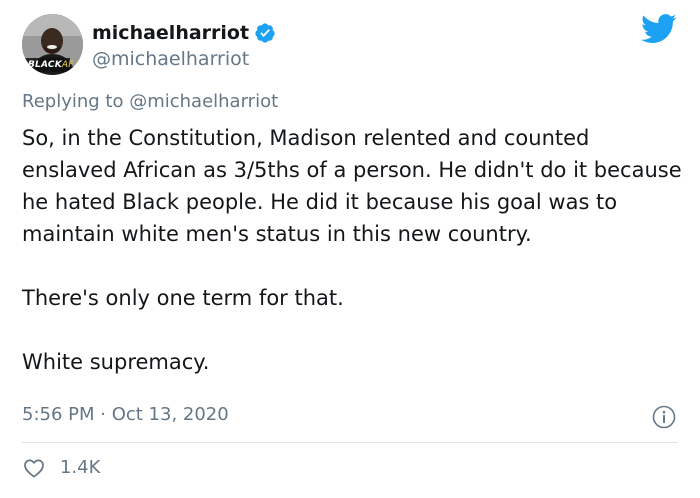 This screenshot has width=700, height=498. Describe the element at coordinates (76, 101) in the screenshot. I see `replying-to-prefix: Replying to` at that location.